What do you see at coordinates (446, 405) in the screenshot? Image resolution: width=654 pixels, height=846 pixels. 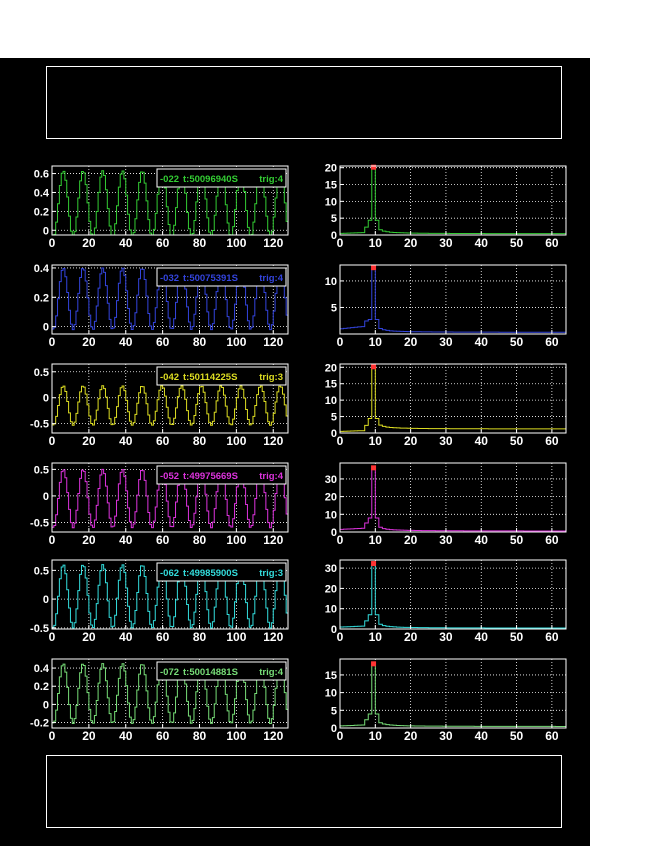 I see `panel-3-spectrum: 0 10 20 30 40 50 6005101520` at bounding box center [446, 405].